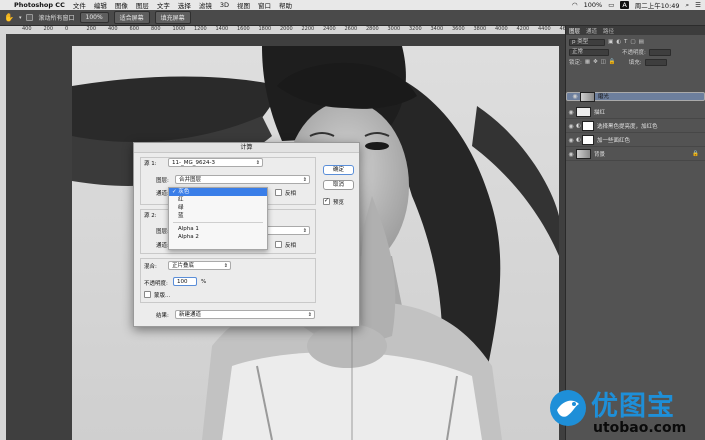 The width and height of the screenshot is (705, 440). Describe the element at coordinates (243, 29) in the screenshot. I see `ruler-tick-label: 1600` at that location.